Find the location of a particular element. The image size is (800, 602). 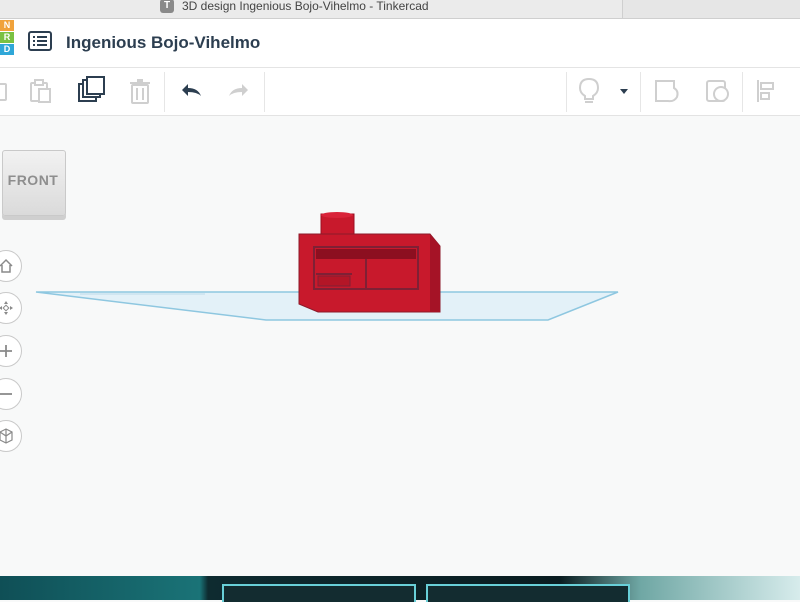

zoom-in-icon is located at coordinates (6, 351).